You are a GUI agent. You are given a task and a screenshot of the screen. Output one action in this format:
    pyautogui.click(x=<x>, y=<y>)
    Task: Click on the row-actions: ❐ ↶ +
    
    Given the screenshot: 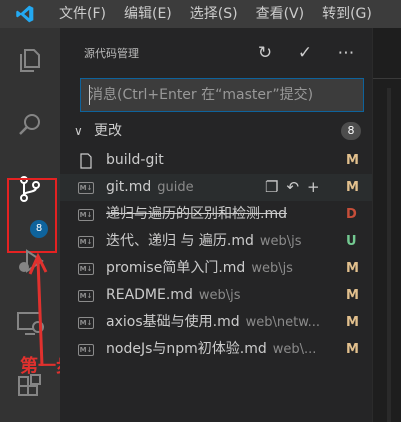 What is the action you would take?
    pyautogui.click(x=292, y=187)
    